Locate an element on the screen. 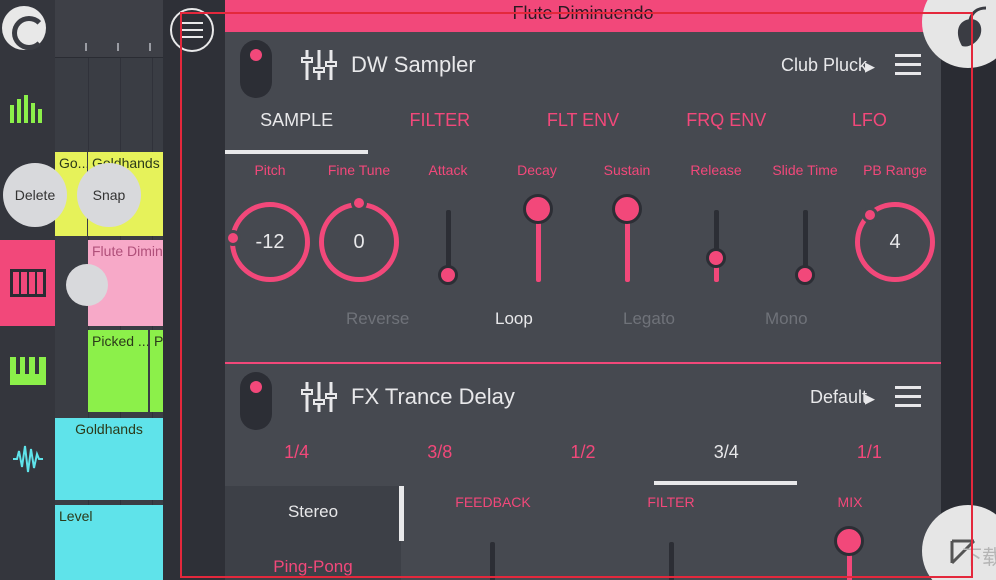 This screenshot has width=996, height=580. sustain-slider-thumb is located at coordinates (627, 209).